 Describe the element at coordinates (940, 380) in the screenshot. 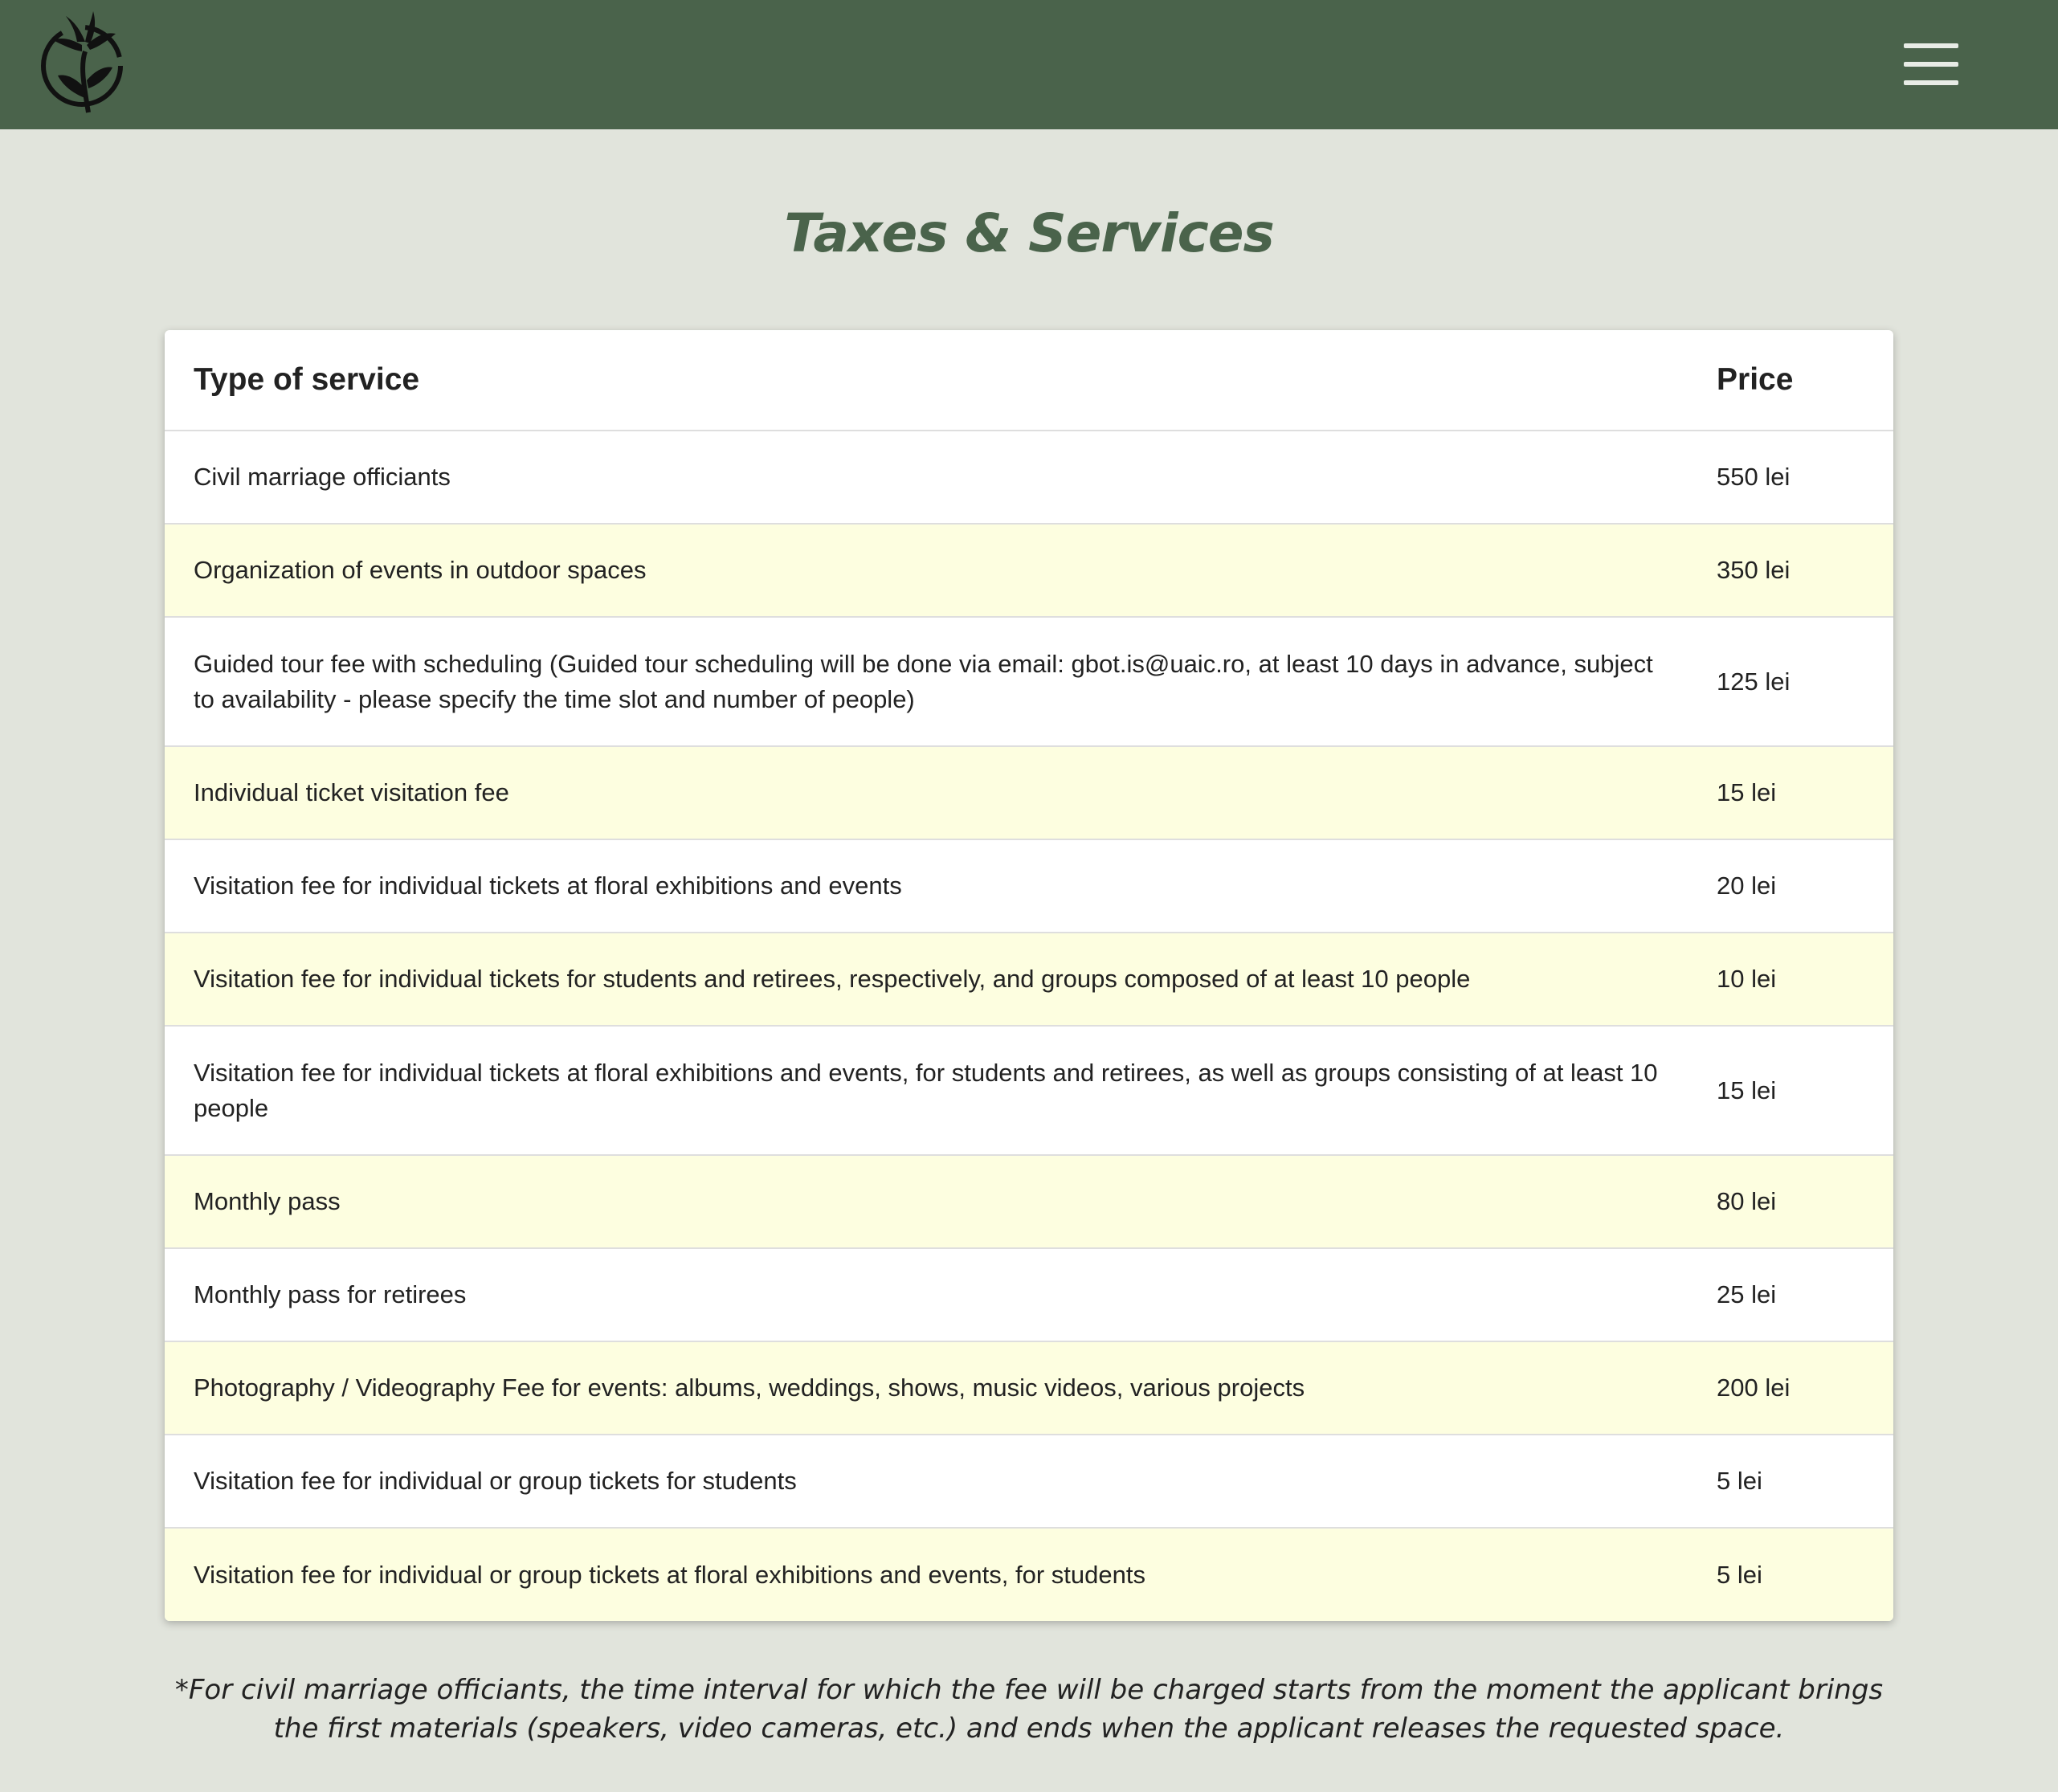

I see `header-type-of-service: Type of service` at that location.